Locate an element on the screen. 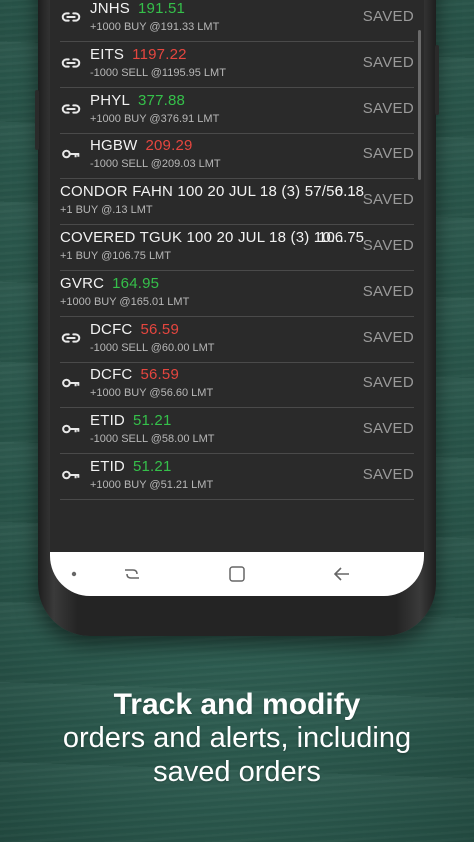 Image resolution: width=474 pixels, height=842 pixels. order-row: EITS 1197.22 -1000 SELL @1195.95 LMT SAVED is located at coordinates (237, 65).